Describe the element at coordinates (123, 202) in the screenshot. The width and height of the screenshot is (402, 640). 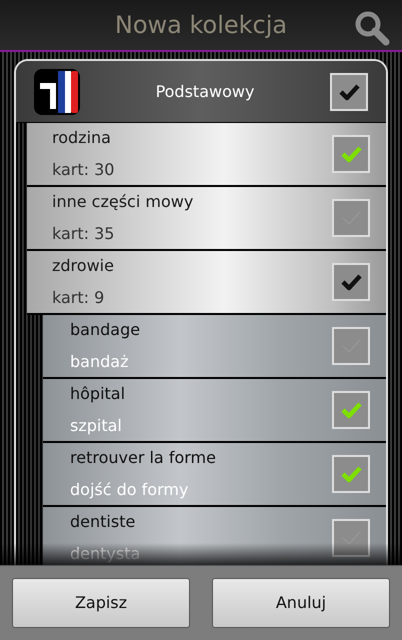
I see `item-title: inne części mowy` at that location.